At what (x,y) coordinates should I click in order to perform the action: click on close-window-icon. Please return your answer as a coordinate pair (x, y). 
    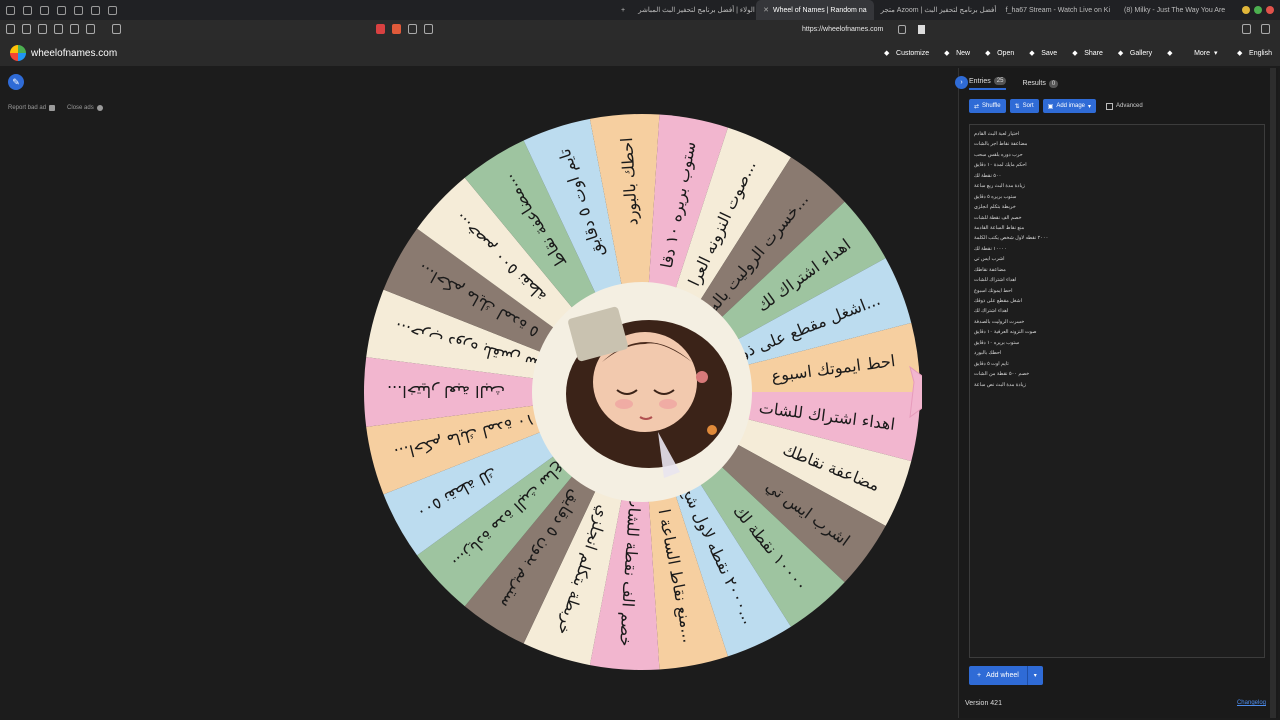
    Looking at the image, I should click on (1270, 10).